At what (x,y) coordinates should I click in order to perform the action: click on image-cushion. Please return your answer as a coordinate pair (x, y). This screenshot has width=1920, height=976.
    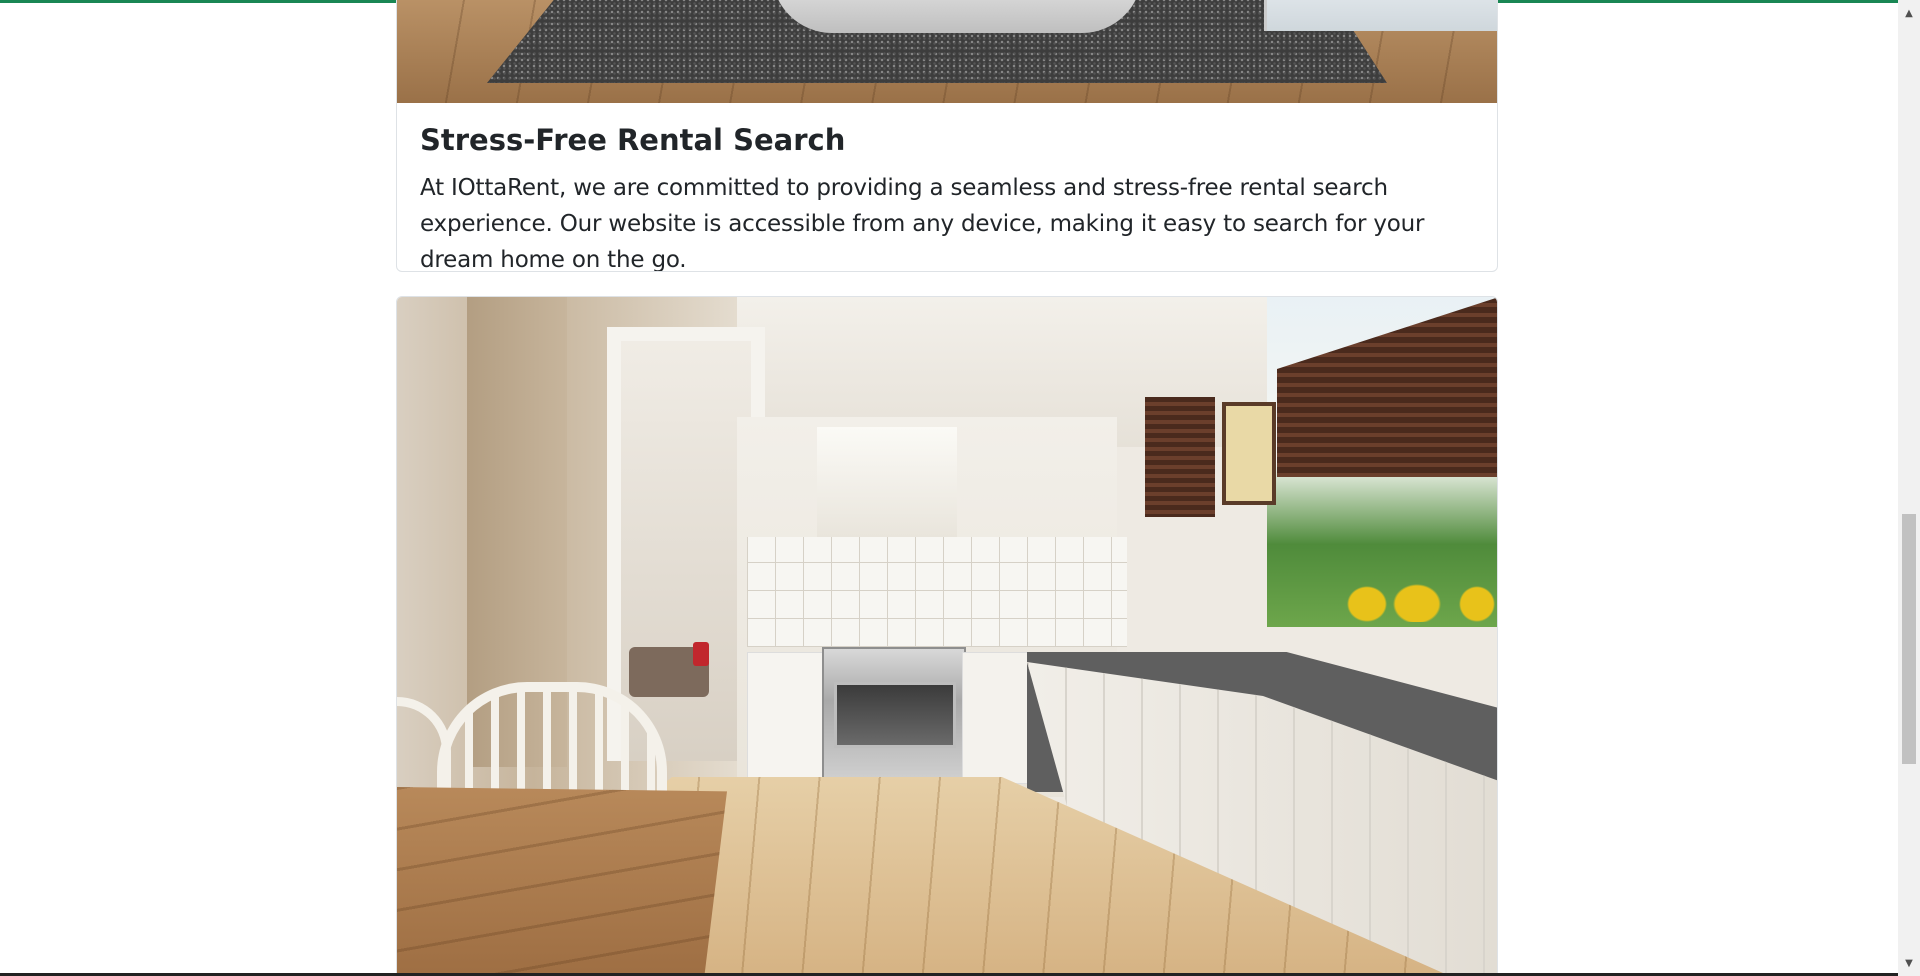
    Looking at the image, I should click on (957, 16).